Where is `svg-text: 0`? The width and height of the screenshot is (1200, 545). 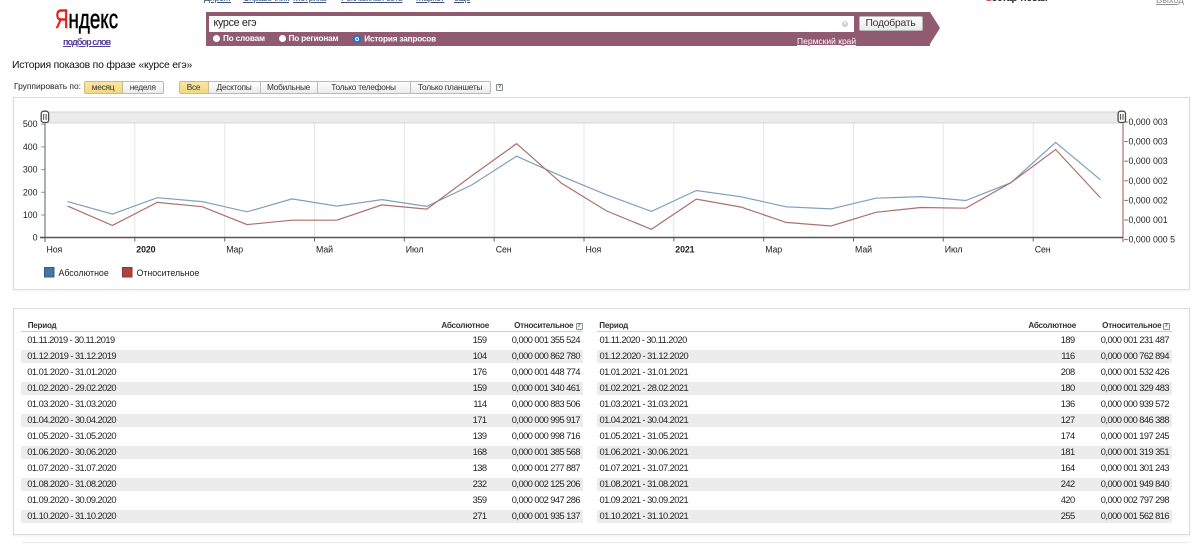 svg-text: 0 is located at coordinates (35, 238).